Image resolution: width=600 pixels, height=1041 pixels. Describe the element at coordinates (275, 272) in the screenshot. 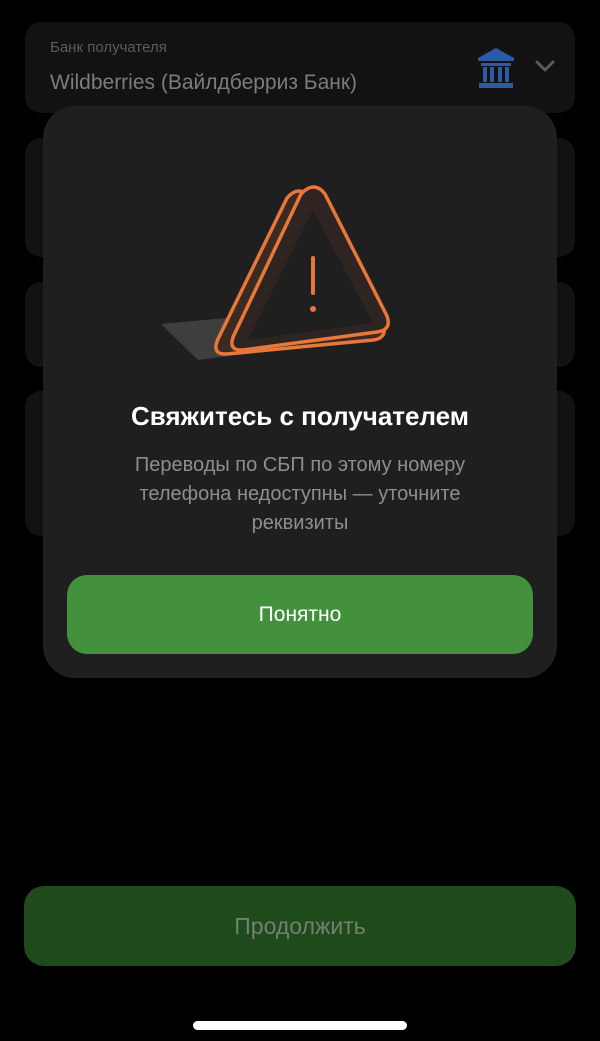

I see `warning-triangle-icon` at that location.